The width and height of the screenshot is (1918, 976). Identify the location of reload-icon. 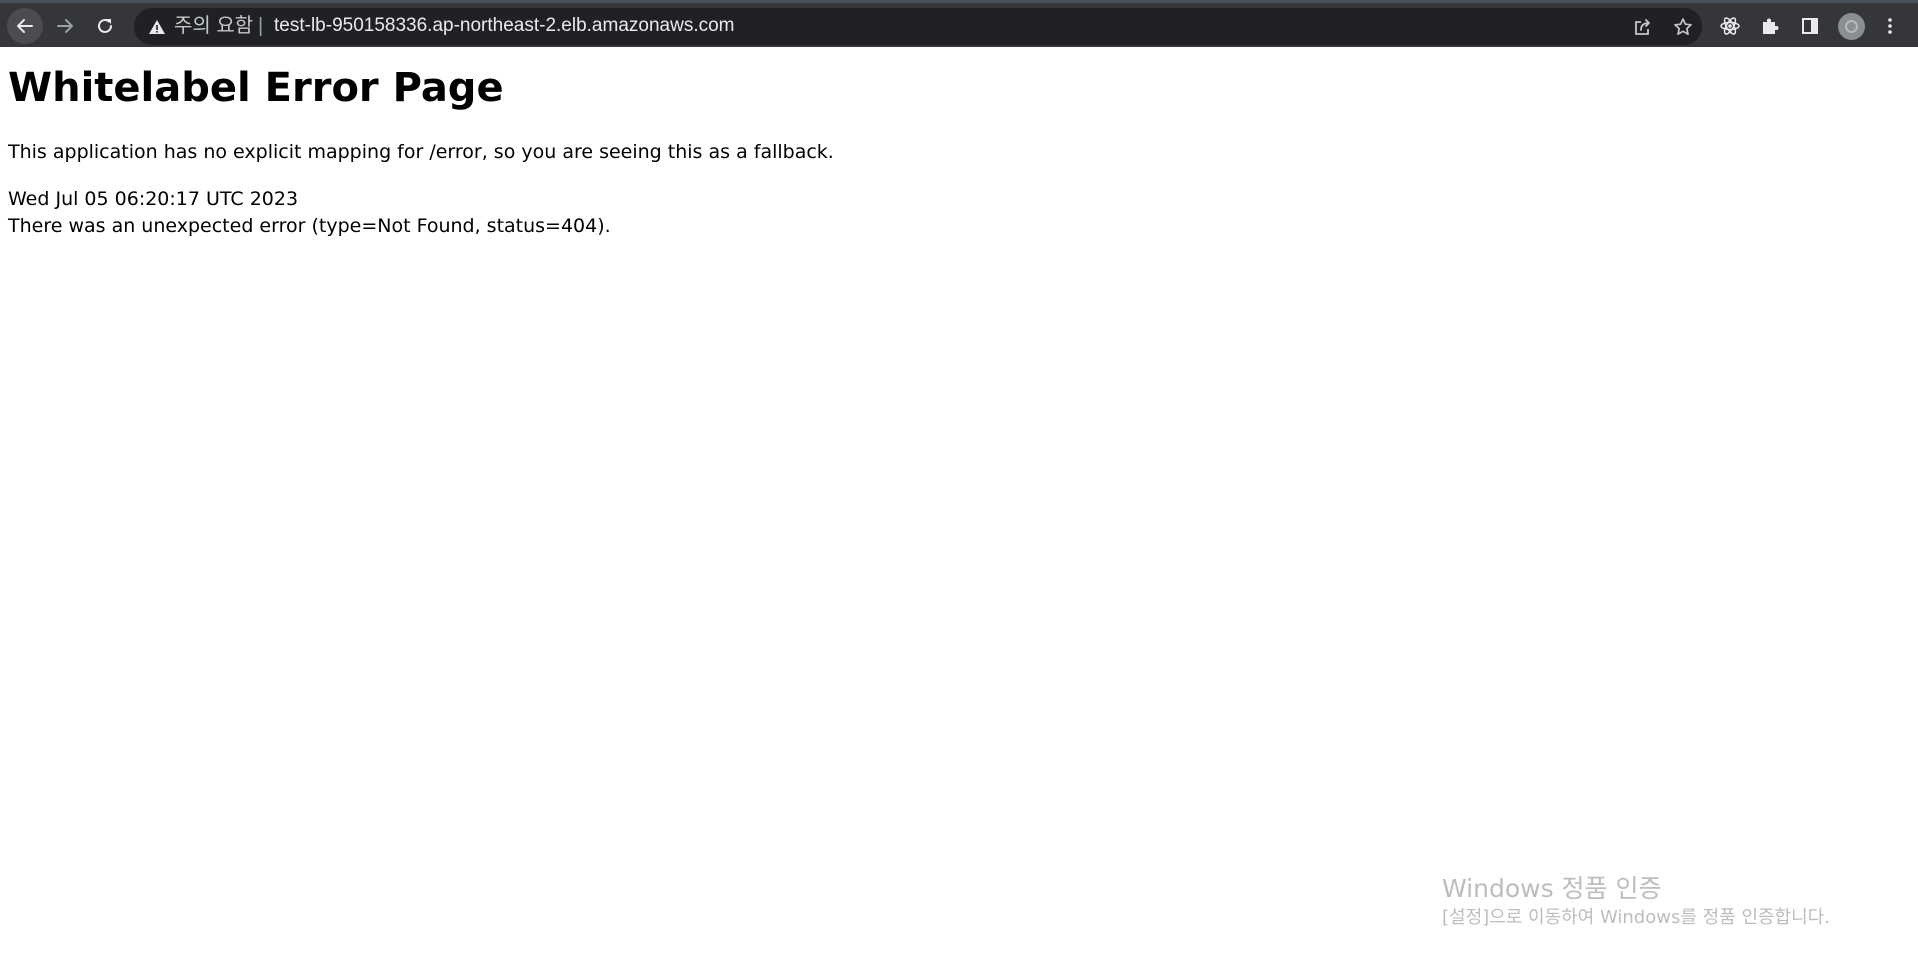
(105, 25).